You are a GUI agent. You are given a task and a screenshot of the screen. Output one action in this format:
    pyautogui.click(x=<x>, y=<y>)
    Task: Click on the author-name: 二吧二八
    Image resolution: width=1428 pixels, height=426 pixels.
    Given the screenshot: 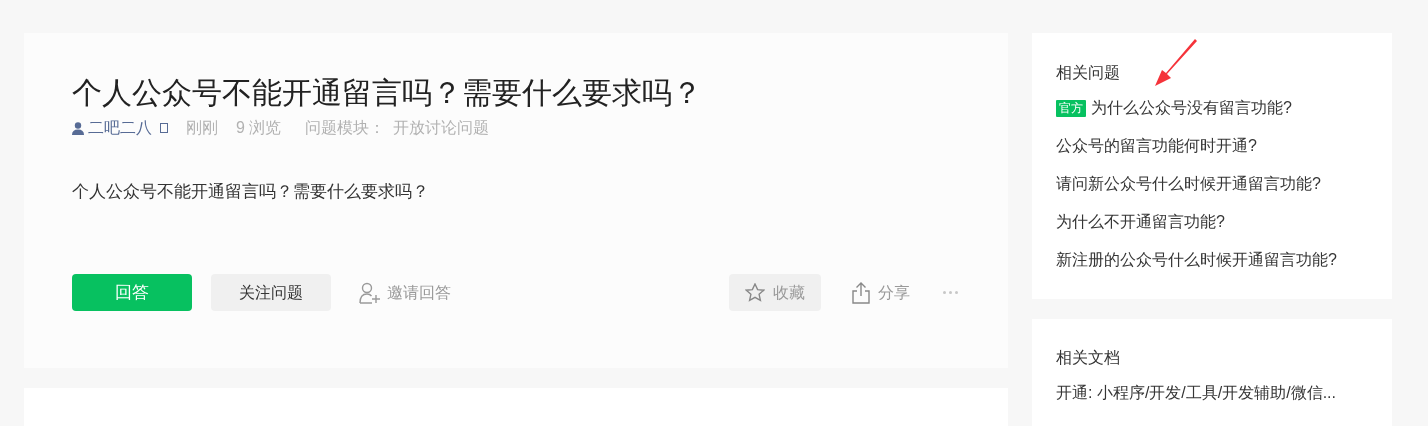 What is the action you would take?
    pyautogui.click(x=120, y=128)
    